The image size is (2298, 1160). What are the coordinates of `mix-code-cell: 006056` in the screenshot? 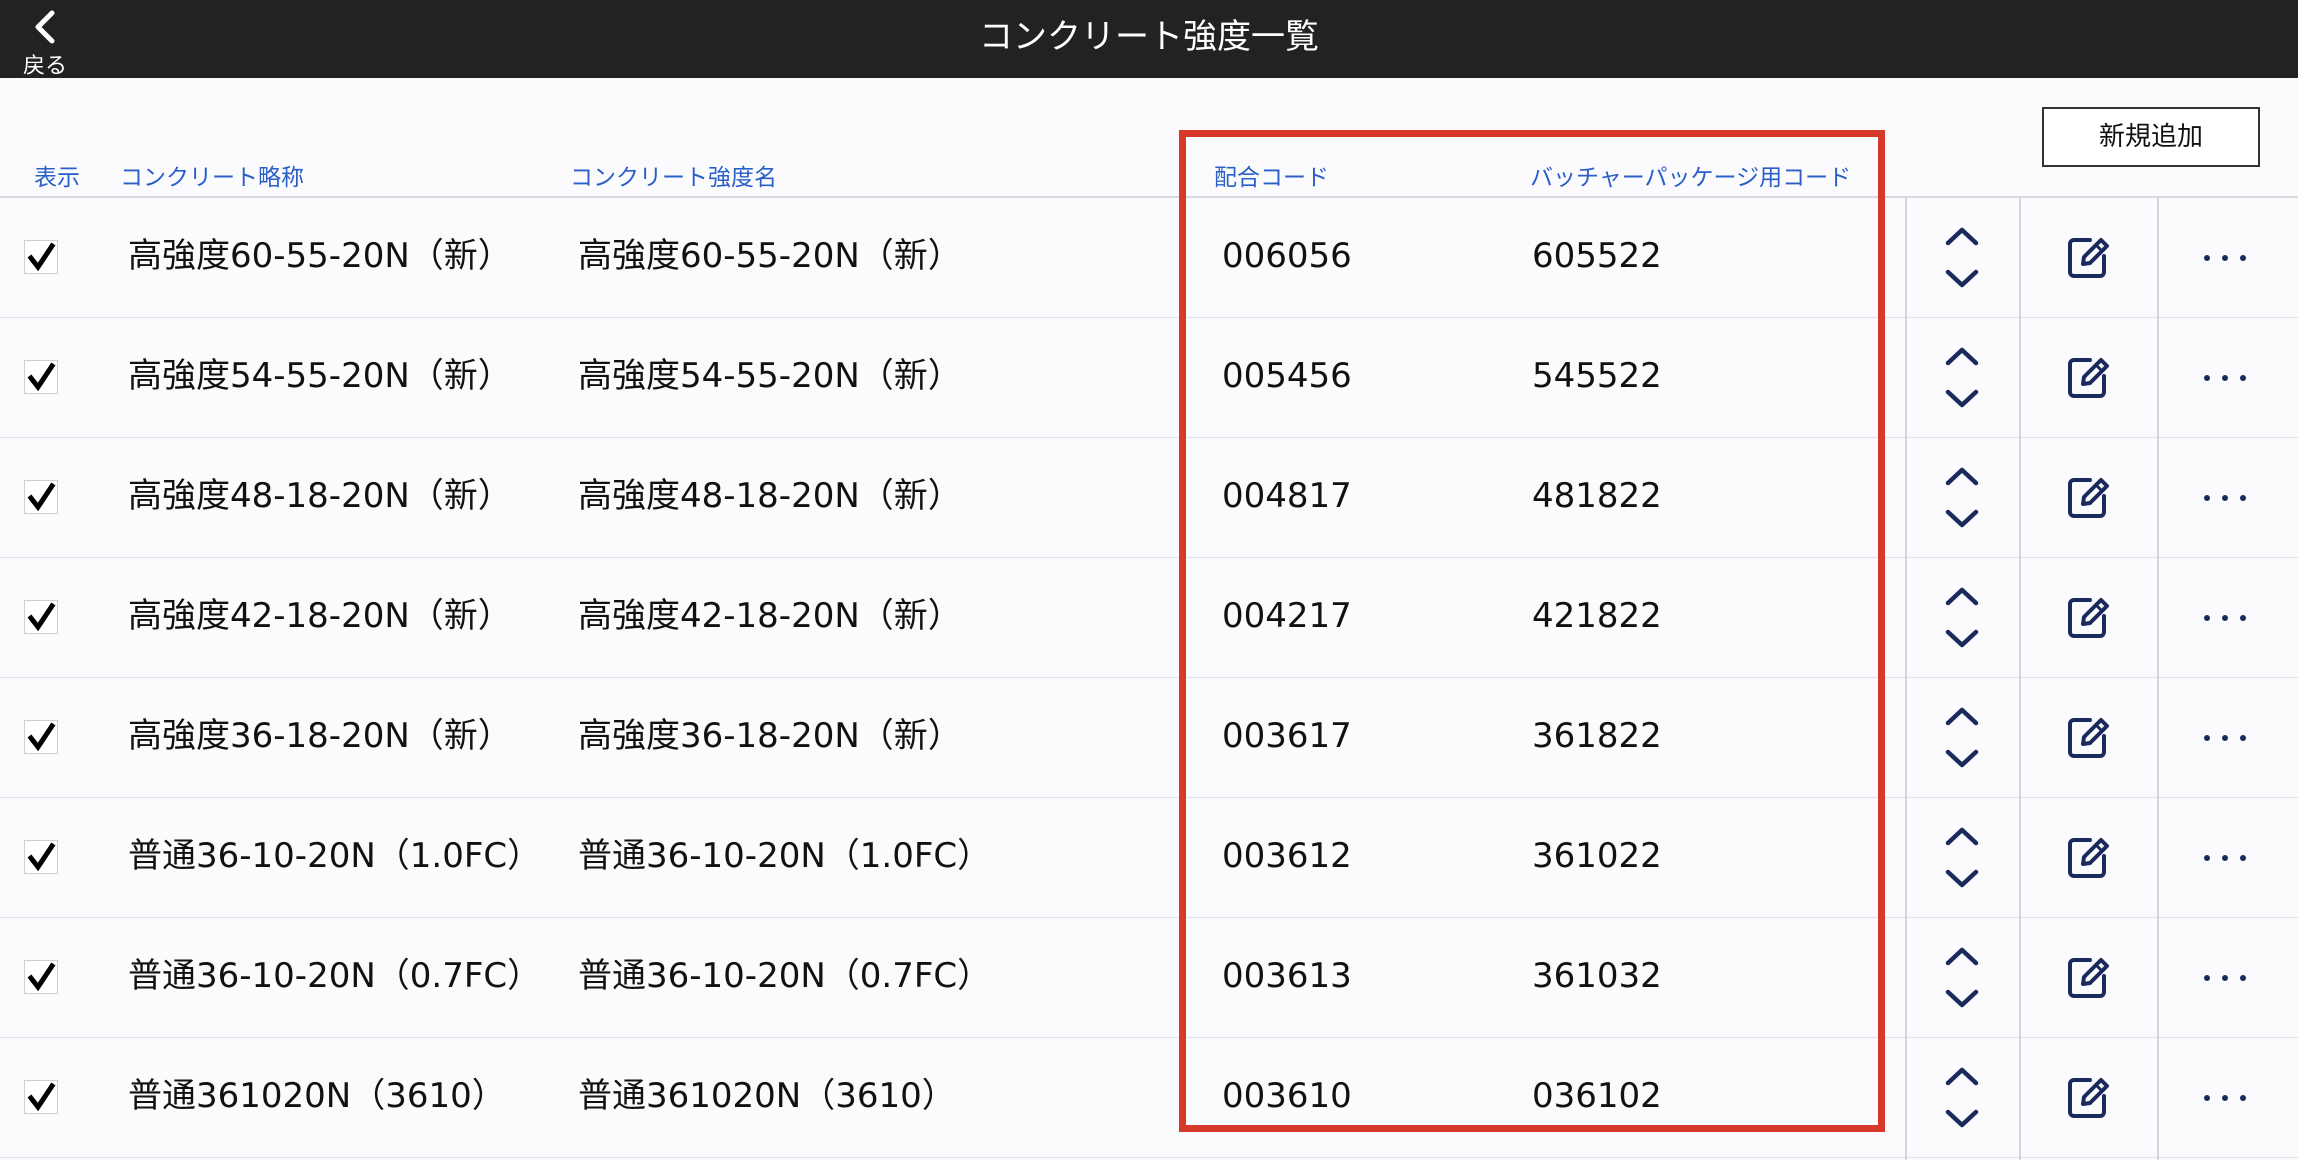 It's located at (1287, 256).